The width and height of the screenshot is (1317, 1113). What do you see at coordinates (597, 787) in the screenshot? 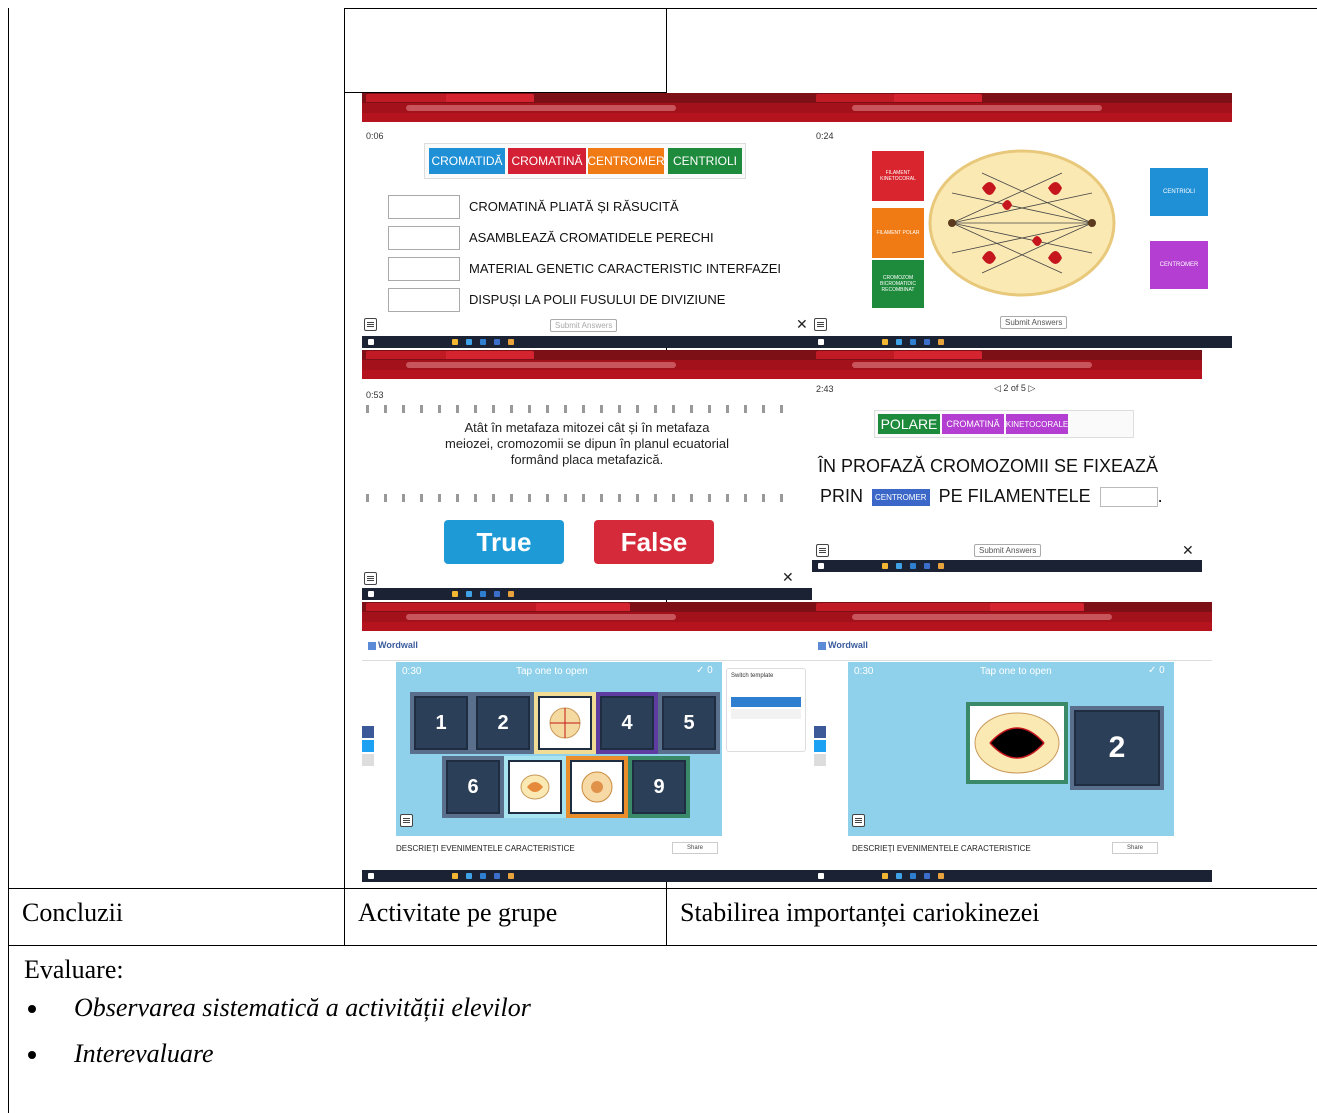
I see `tile-image-nucleus` at bounding box center [597, 787].